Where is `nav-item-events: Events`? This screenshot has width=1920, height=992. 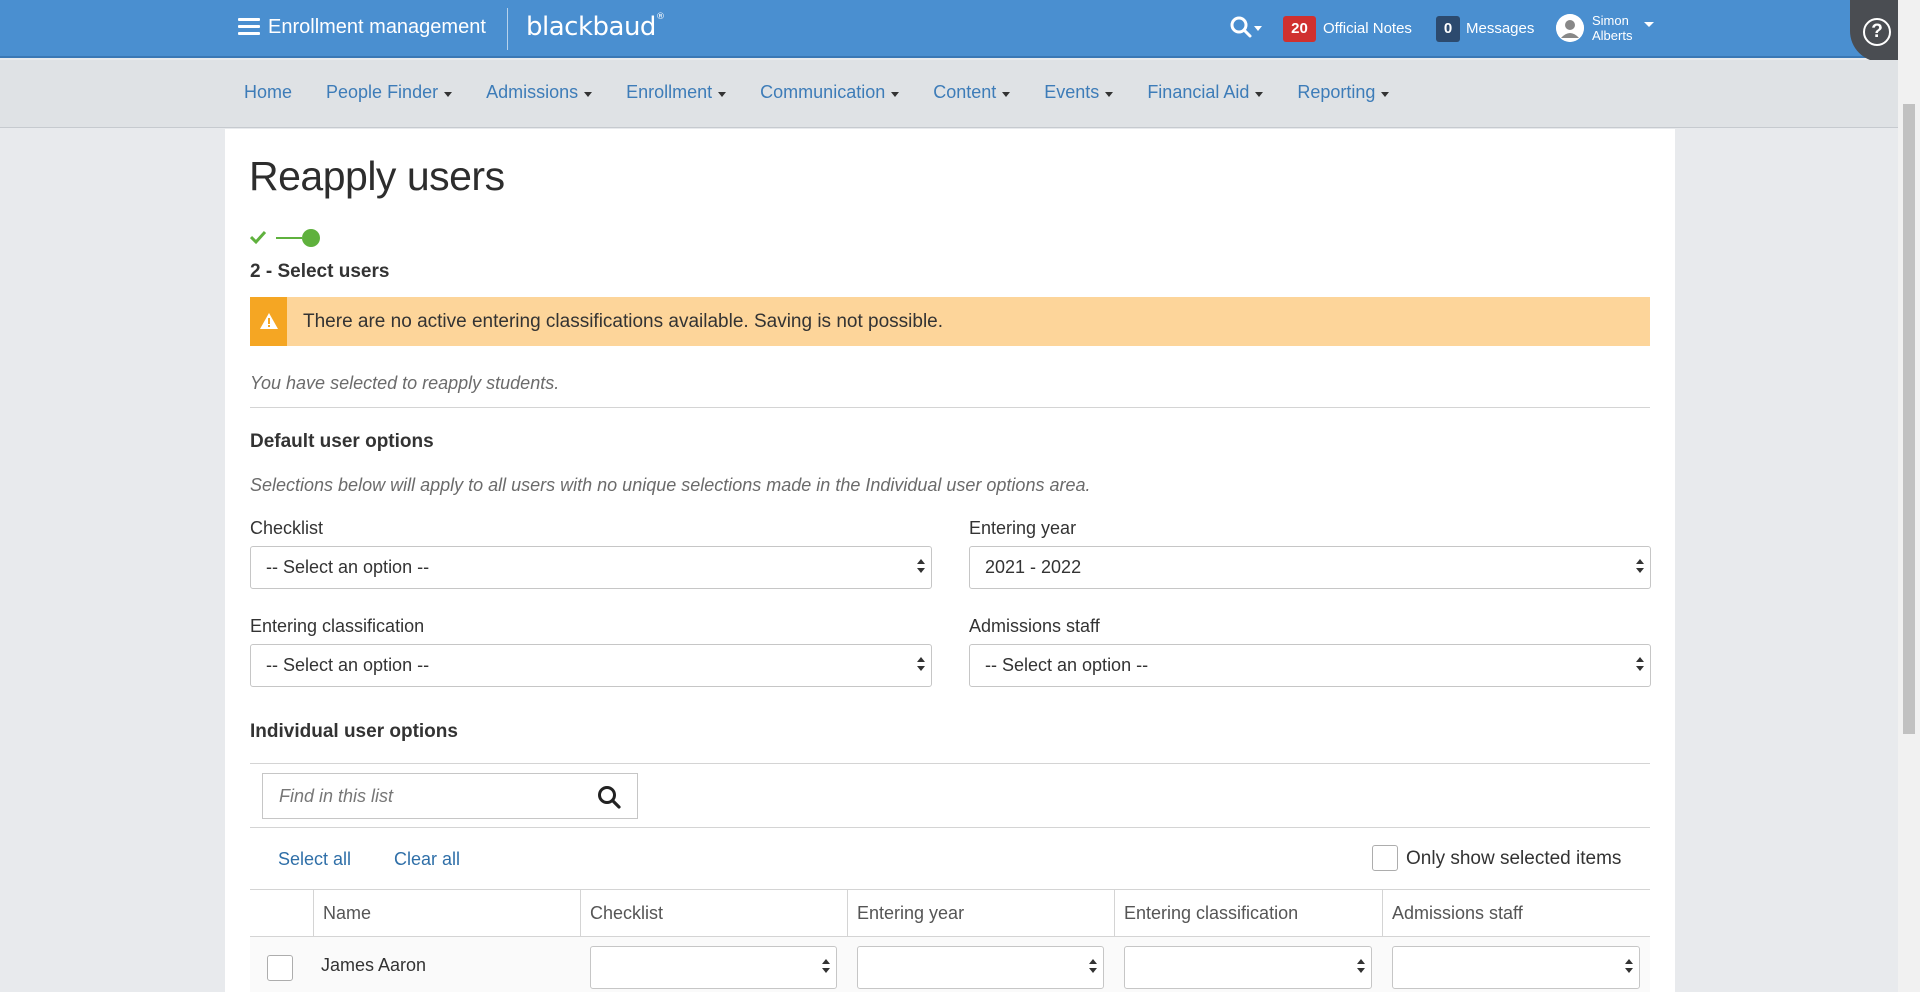
nav-item-events: Events is located at coordinates (1079, 92).